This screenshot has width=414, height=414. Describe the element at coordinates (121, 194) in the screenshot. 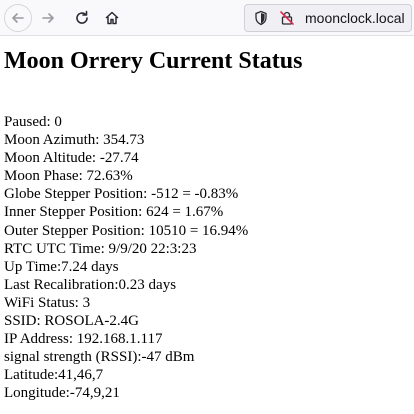

I see `status-globe-stepper: Globe Stepper Position: -512 = -0.83%` at that location.